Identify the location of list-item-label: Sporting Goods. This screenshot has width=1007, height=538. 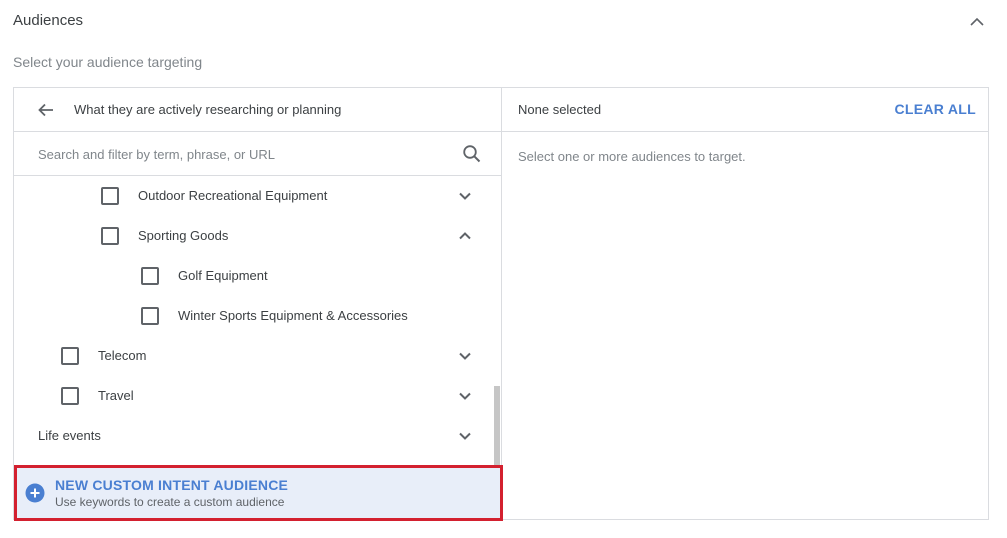
(183, 235).